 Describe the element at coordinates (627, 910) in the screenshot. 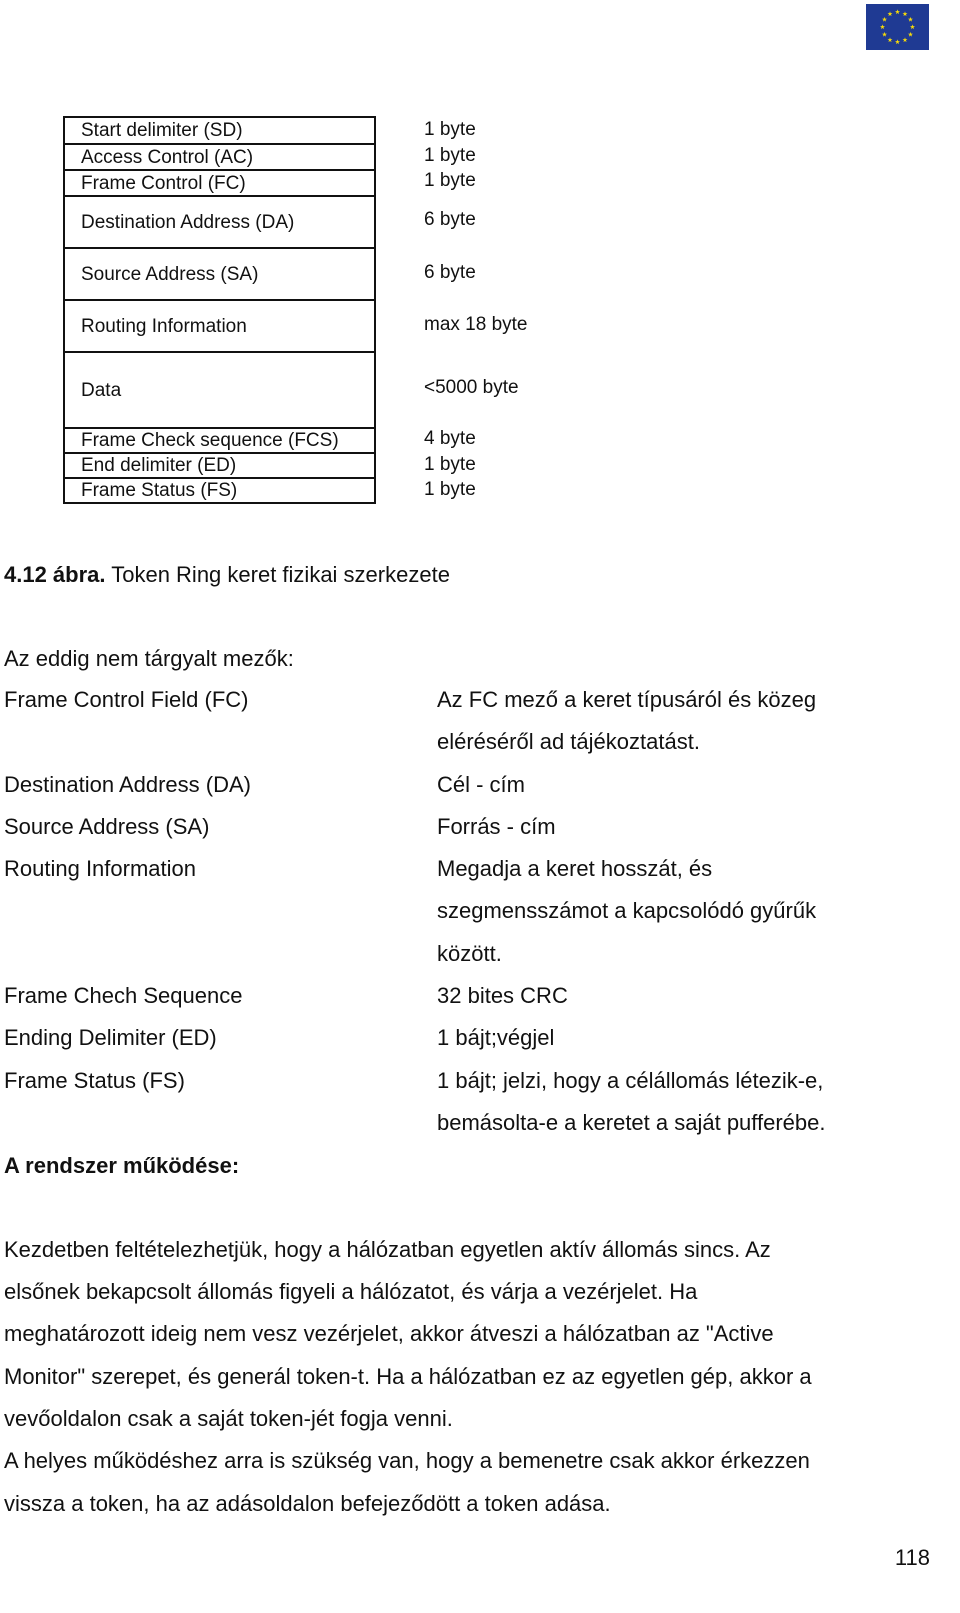

I see `definition-text: szegmensszámot a kapcsolódó gyűrűk` at that location.